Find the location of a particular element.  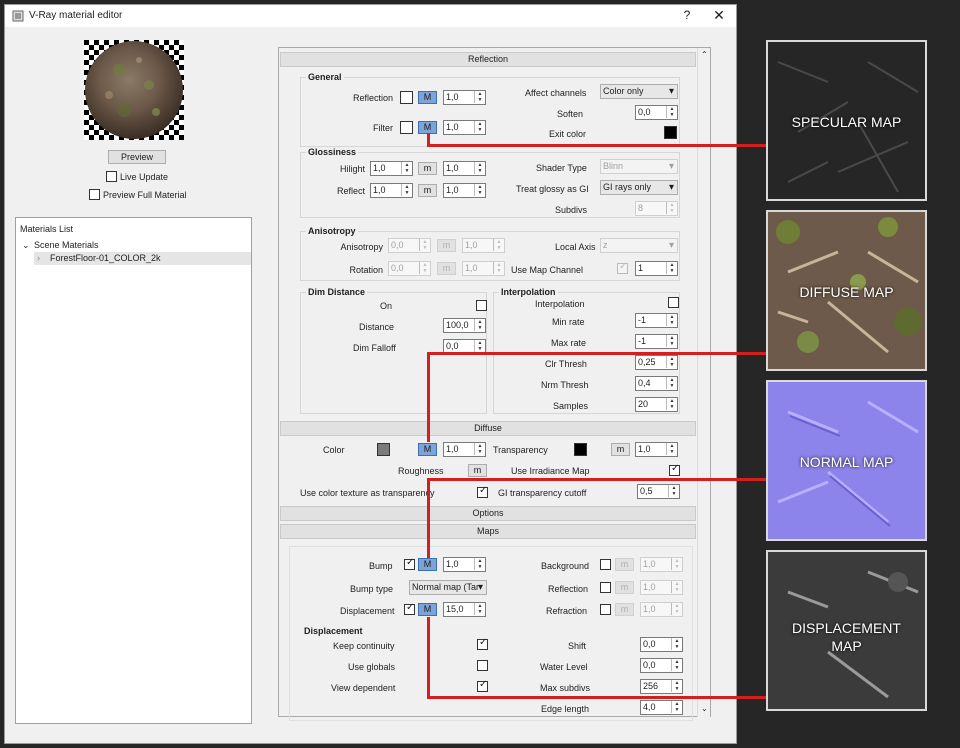

background-map-button: m is located at coordinates (624, 564).